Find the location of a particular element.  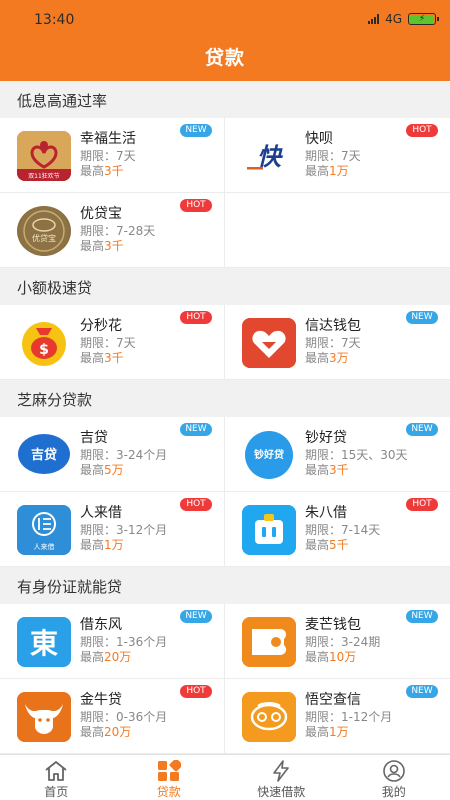

loan-card-jinniu: 金牛贷 期限：0-36个月 最高20万 HOT is located at coordinates (112, 716).